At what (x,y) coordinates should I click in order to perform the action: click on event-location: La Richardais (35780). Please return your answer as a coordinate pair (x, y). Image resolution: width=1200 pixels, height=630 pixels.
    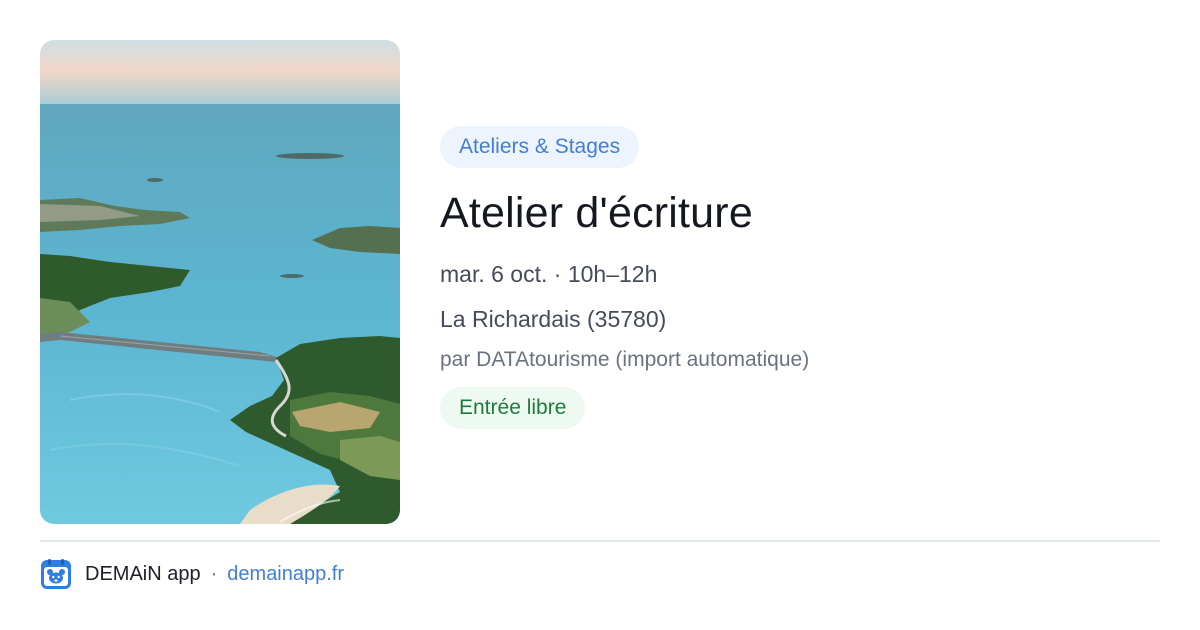
    Looking at the image, I should click on (553, 319).